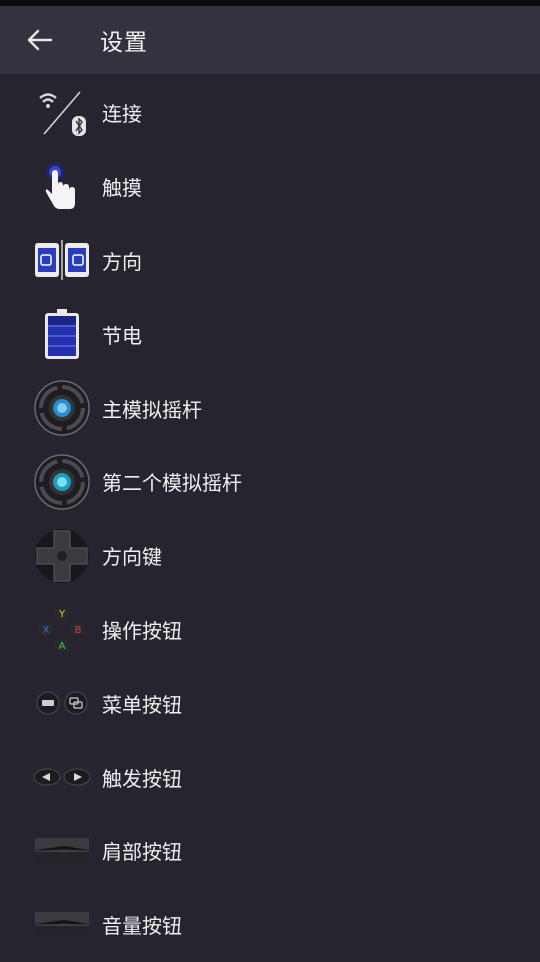 The height and width of the screenshot is (962, 540). What do you see at coordinates (62, 556) in the screenshot?
I see `dpad-icon` at bounding box center [62, 556].